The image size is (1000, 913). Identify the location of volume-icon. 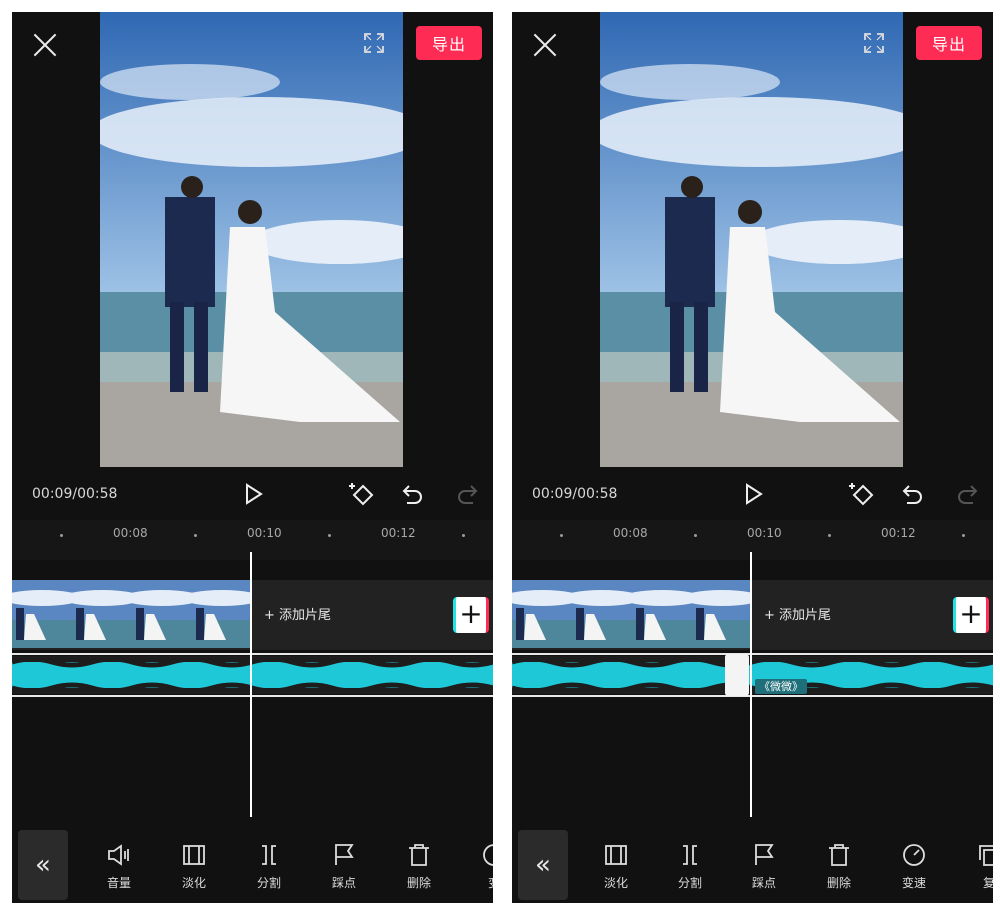
(118, 855).